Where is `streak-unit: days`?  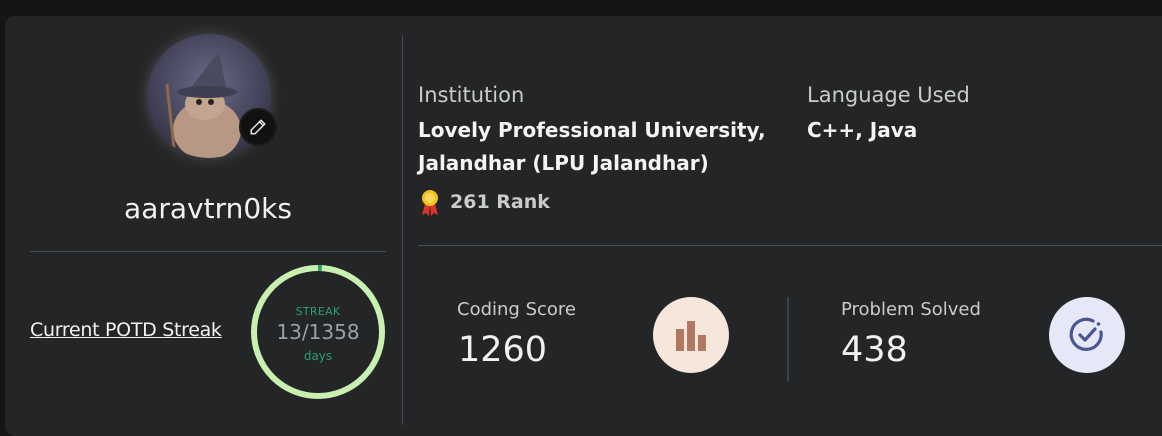 streak-unit: days is located at coordinates (318, 356).